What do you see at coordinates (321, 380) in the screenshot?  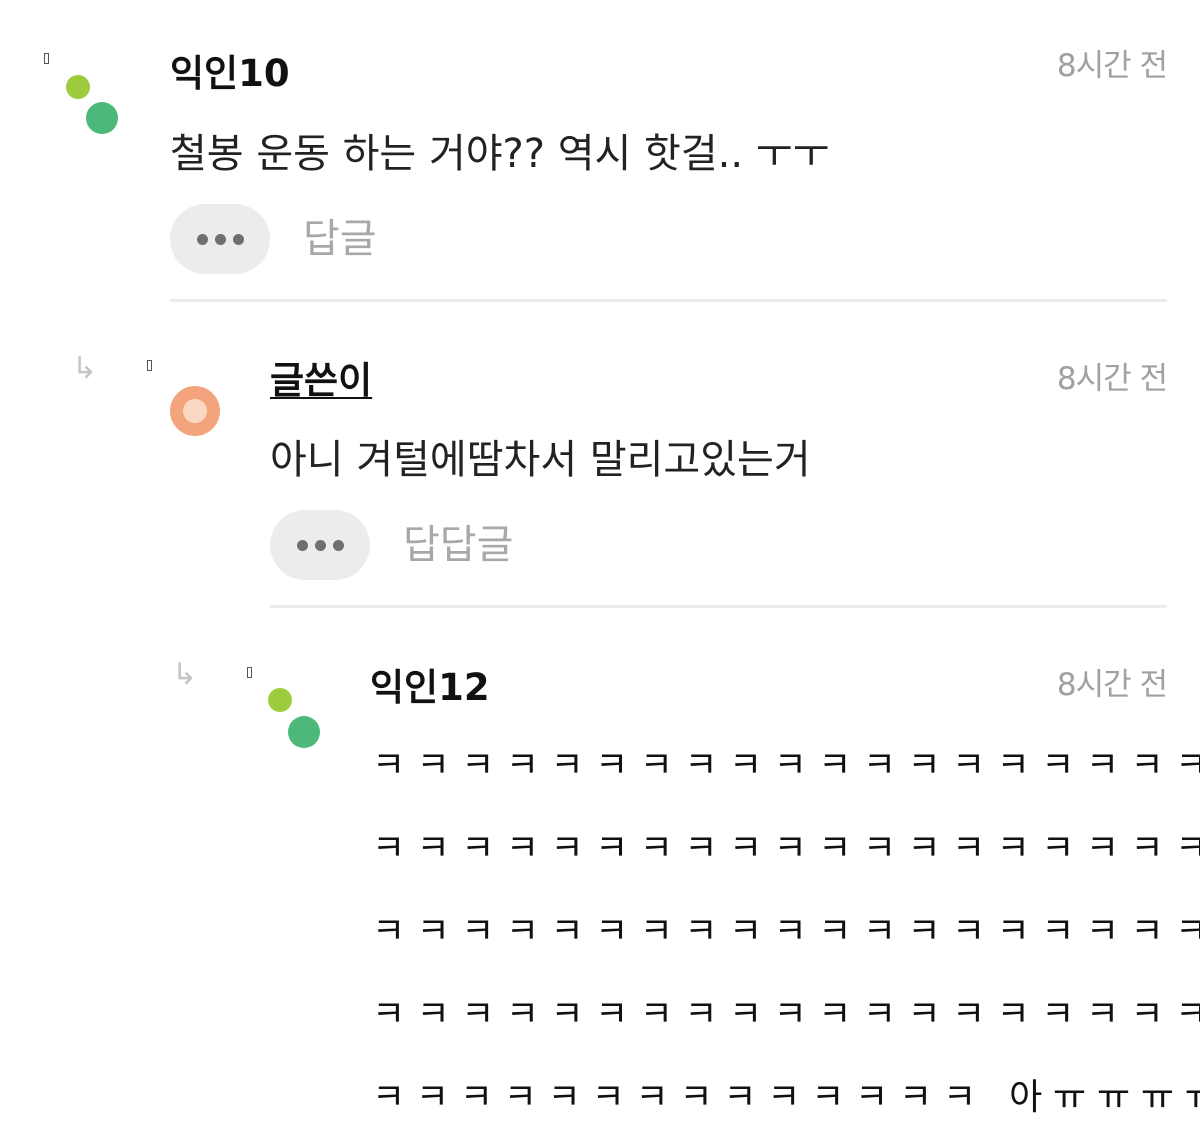 I see `comment-author: 글쓴이` at bounding box center [321, 380].